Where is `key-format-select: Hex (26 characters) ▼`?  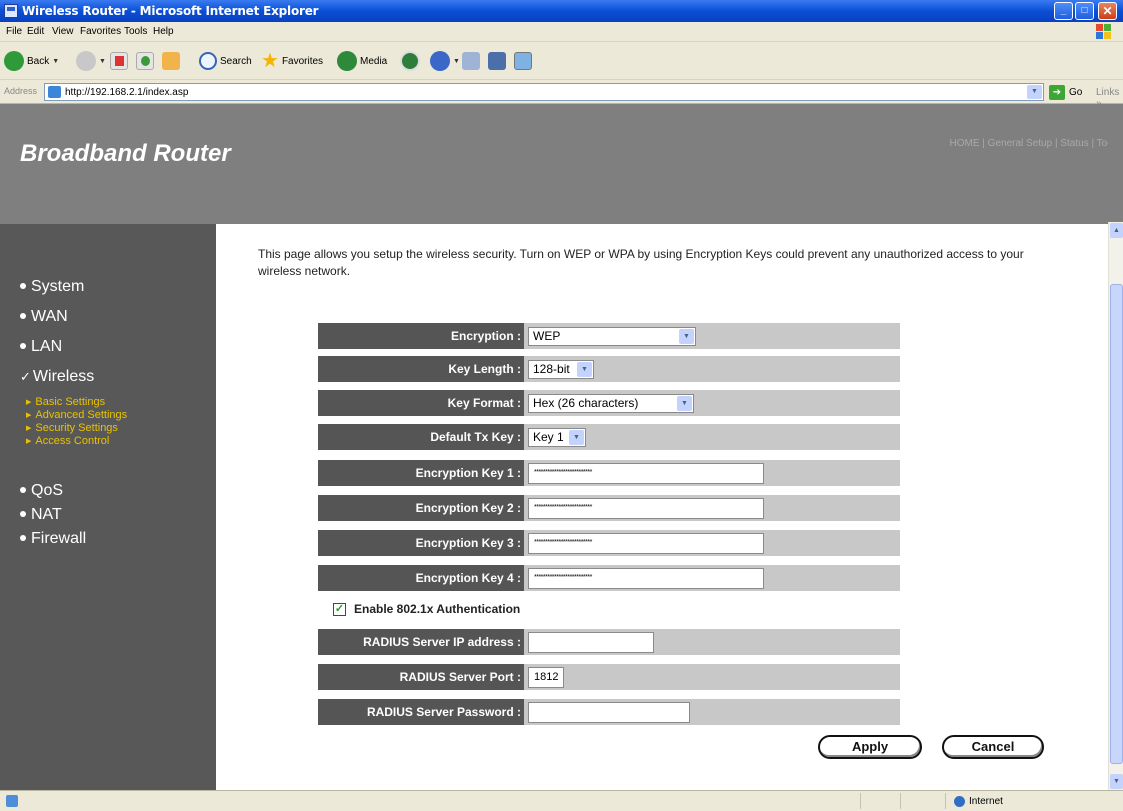
key-format-select: Hex (26 characters) ▼ is located at coordinates (611, 403).